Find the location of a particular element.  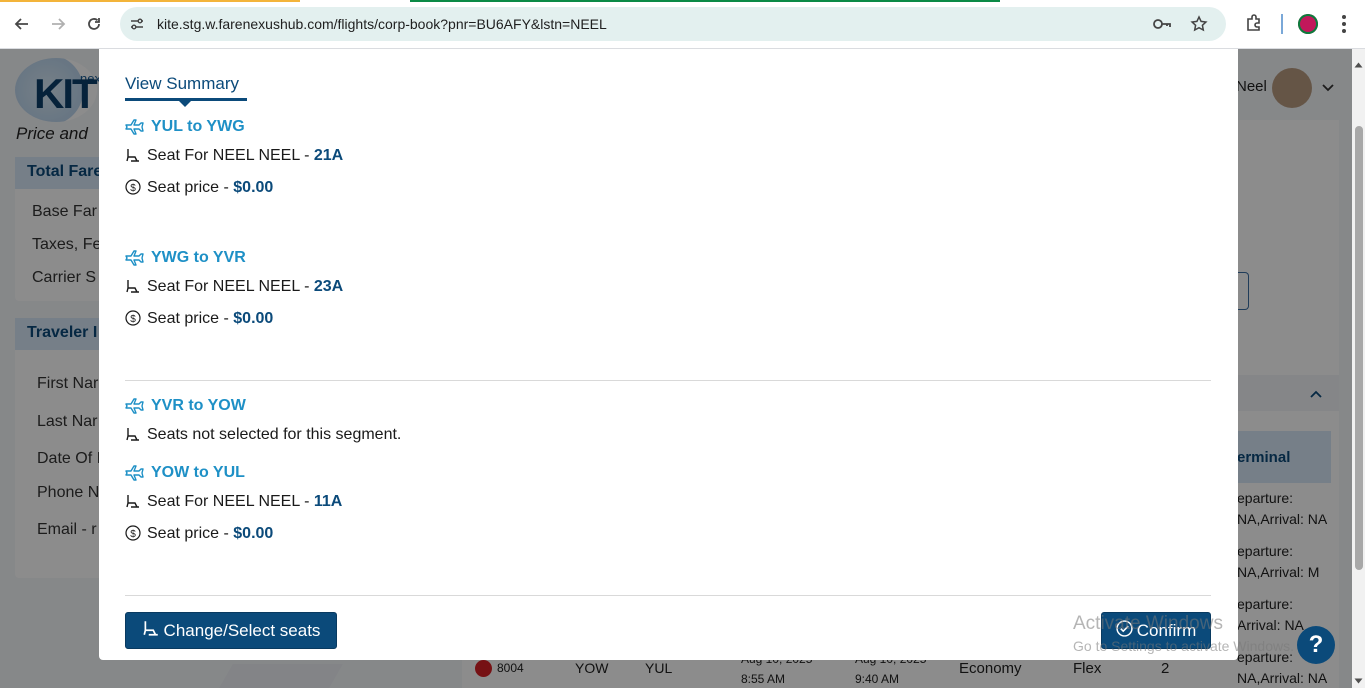

segment-route: YUL to YWG is located at coordinates (198, 126).